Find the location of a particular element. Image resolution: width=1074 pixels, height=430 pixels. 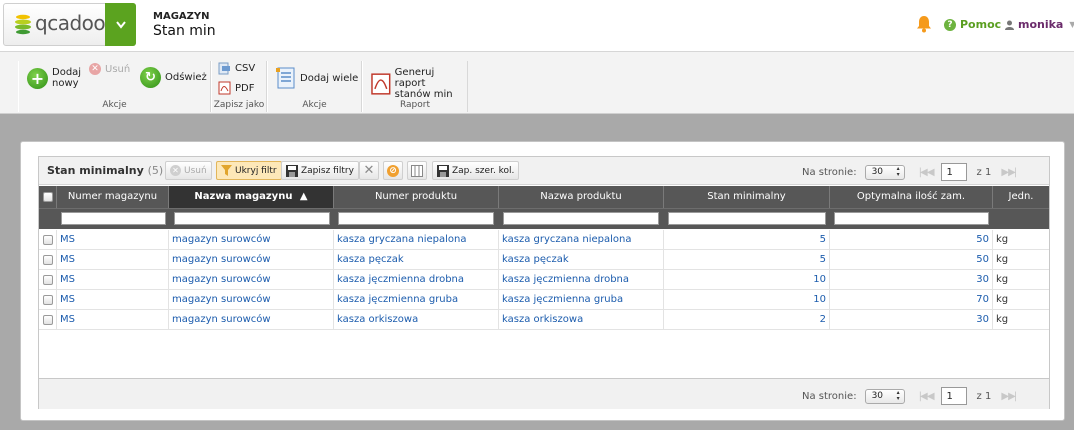

grid-record-count: (5) is located at coordinates (155, 170).